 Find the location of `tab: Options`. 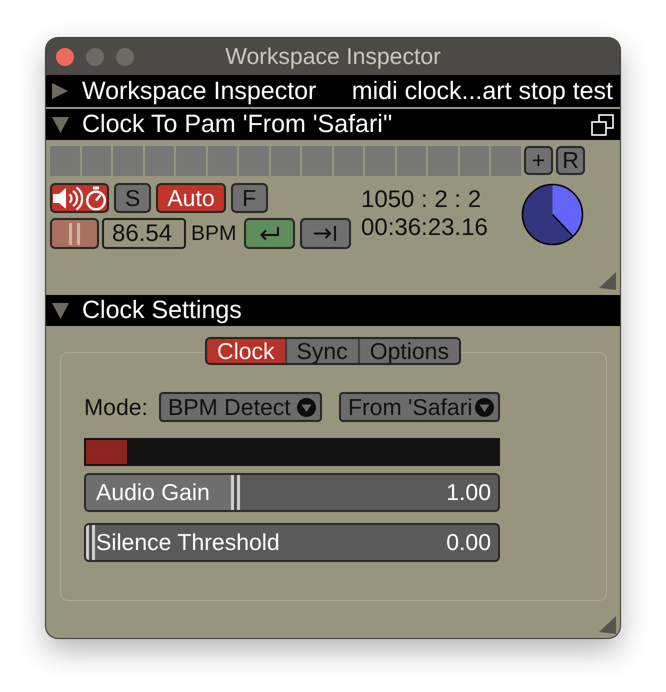

tab: Options is located at coordinates (408, 351).